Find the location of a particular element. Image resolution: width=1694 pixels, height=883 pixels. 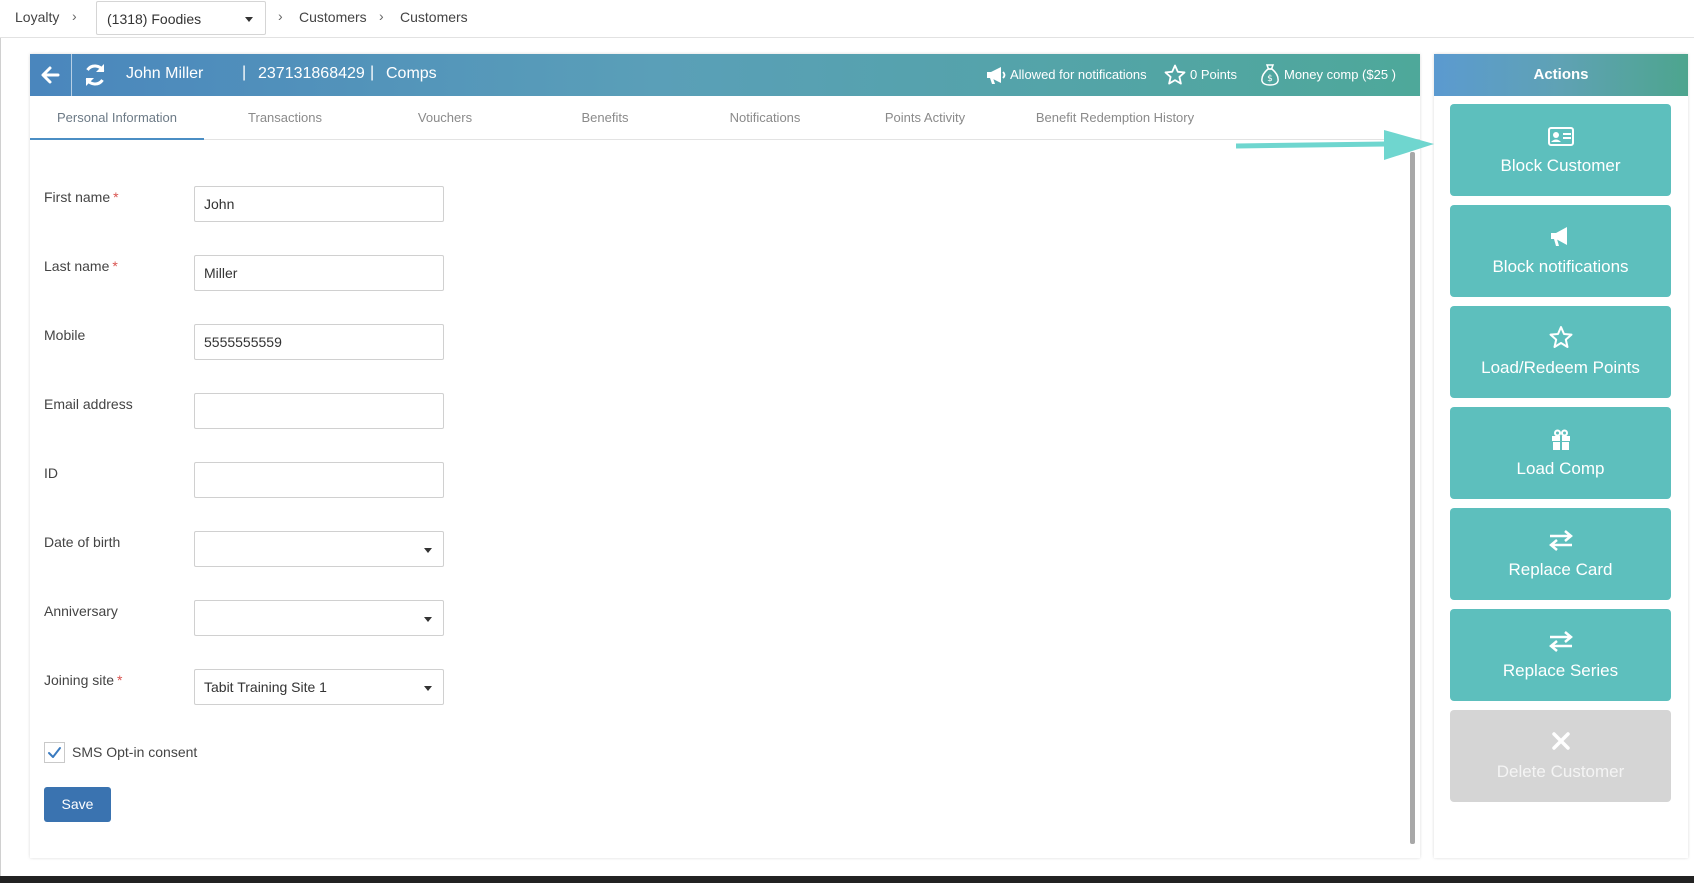

back-button is located at coordinates (51, 75).